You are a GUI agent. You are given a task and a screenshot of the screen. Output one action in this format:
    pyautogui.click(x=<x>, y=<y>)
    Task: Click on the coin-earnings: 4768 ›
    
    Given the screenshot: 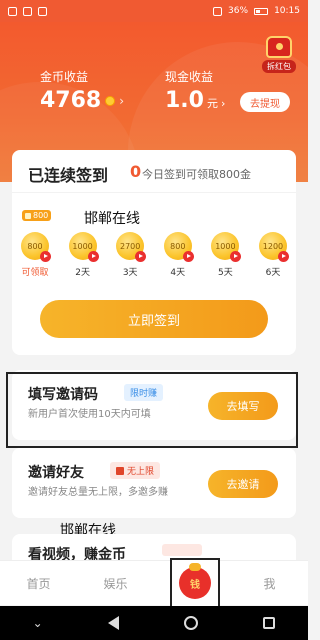 What is the action you would take?
    pyautogui.click(x=82, y=100)
    